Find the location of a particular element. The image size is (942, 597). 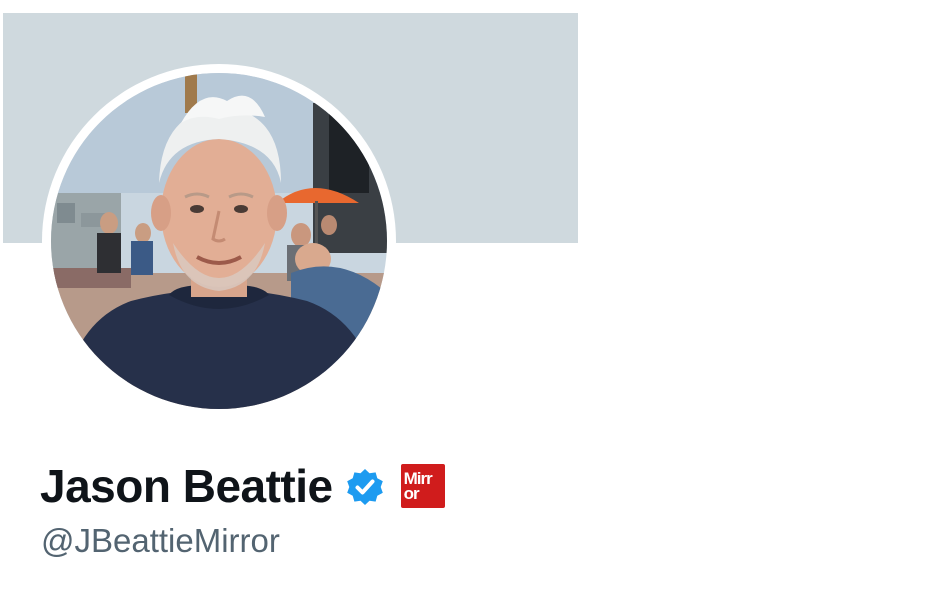

verified-badge-icon-shape is located at coordinates (364, 487).